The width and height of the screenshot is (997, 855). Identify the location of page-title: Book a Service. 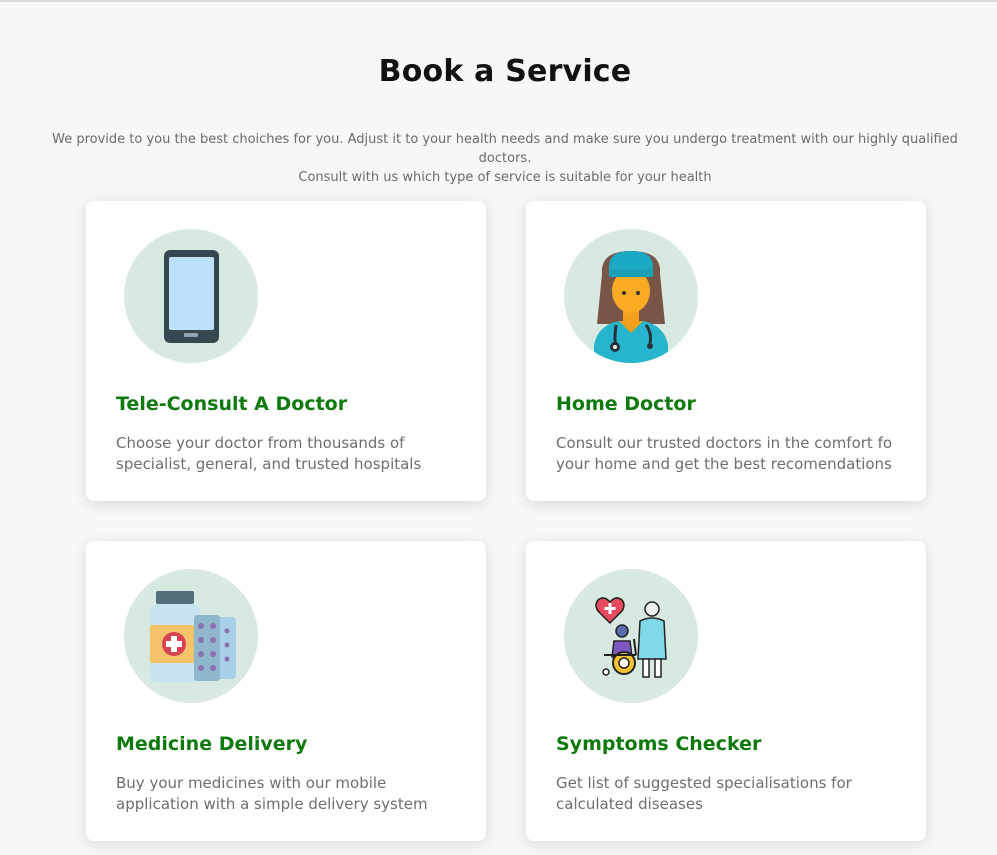
(505, 71).